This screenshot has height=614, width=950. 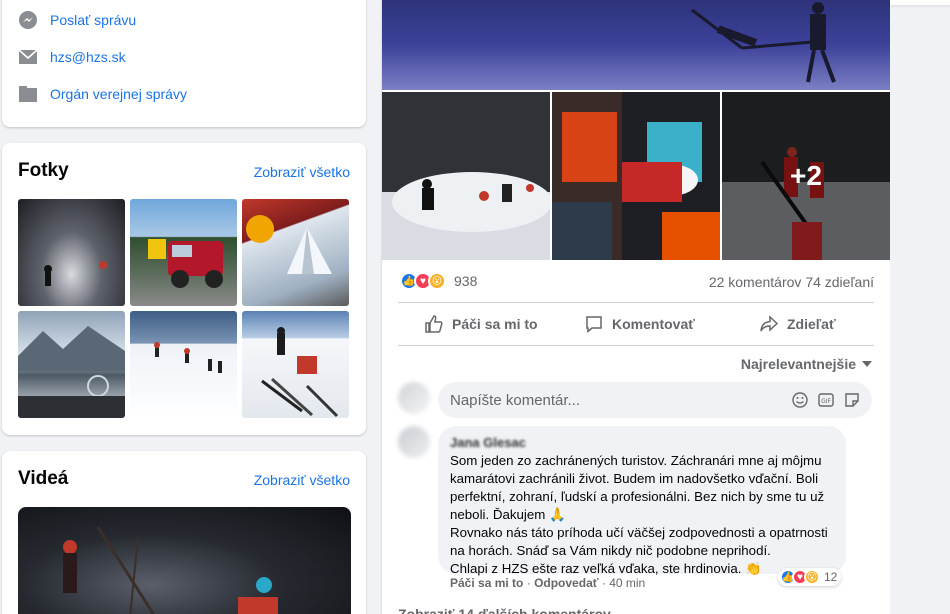 I want to click on current-user-avatar, so click(x=414, y=398).